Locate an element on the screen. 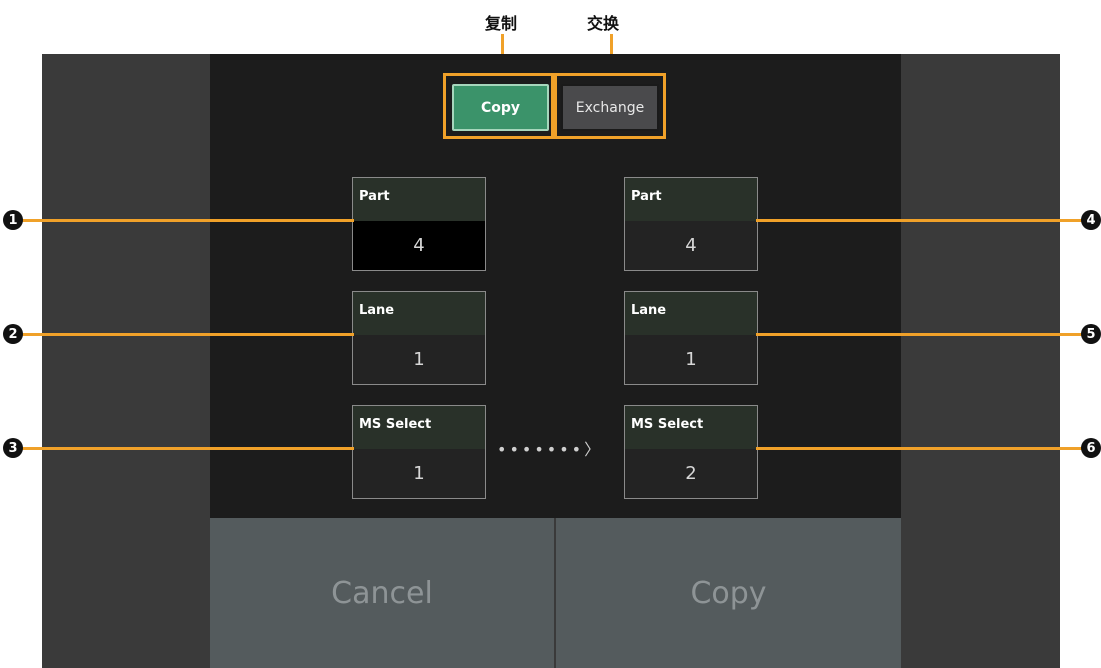  destination-ms-select-value: 2 is located at coordinates (691, 473).